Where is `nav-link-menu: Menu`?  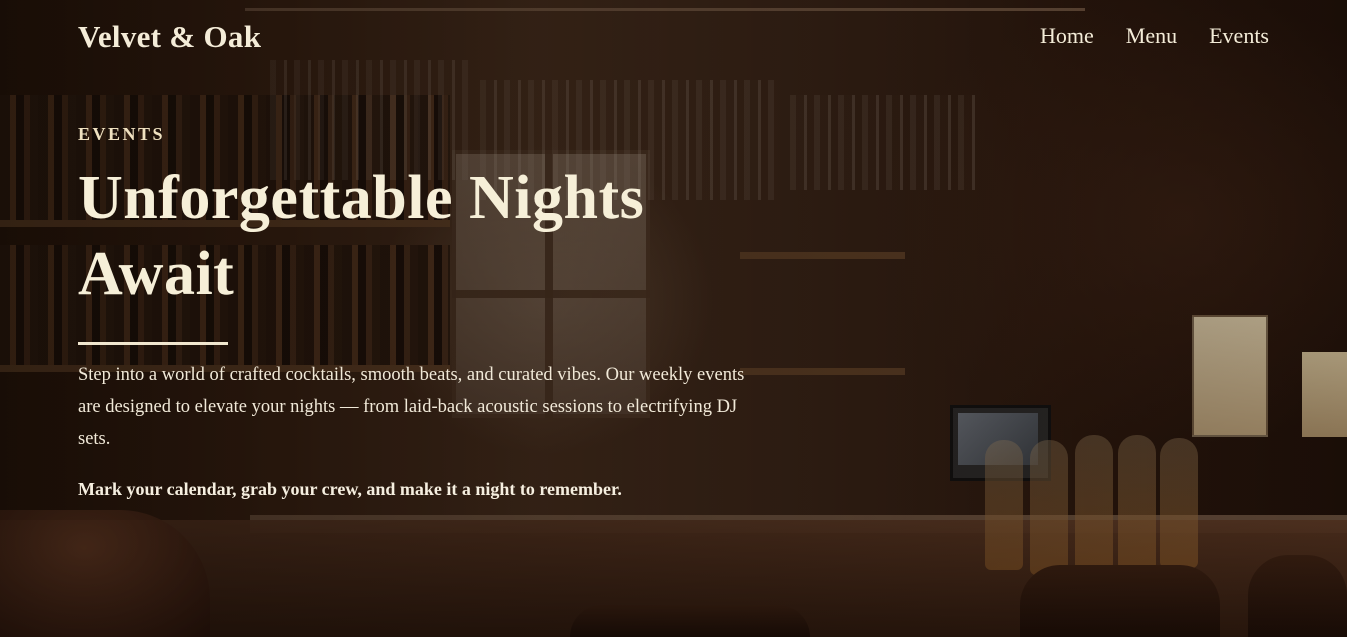 nav-link-menu: Menu is located at coordinates (1151, 36).